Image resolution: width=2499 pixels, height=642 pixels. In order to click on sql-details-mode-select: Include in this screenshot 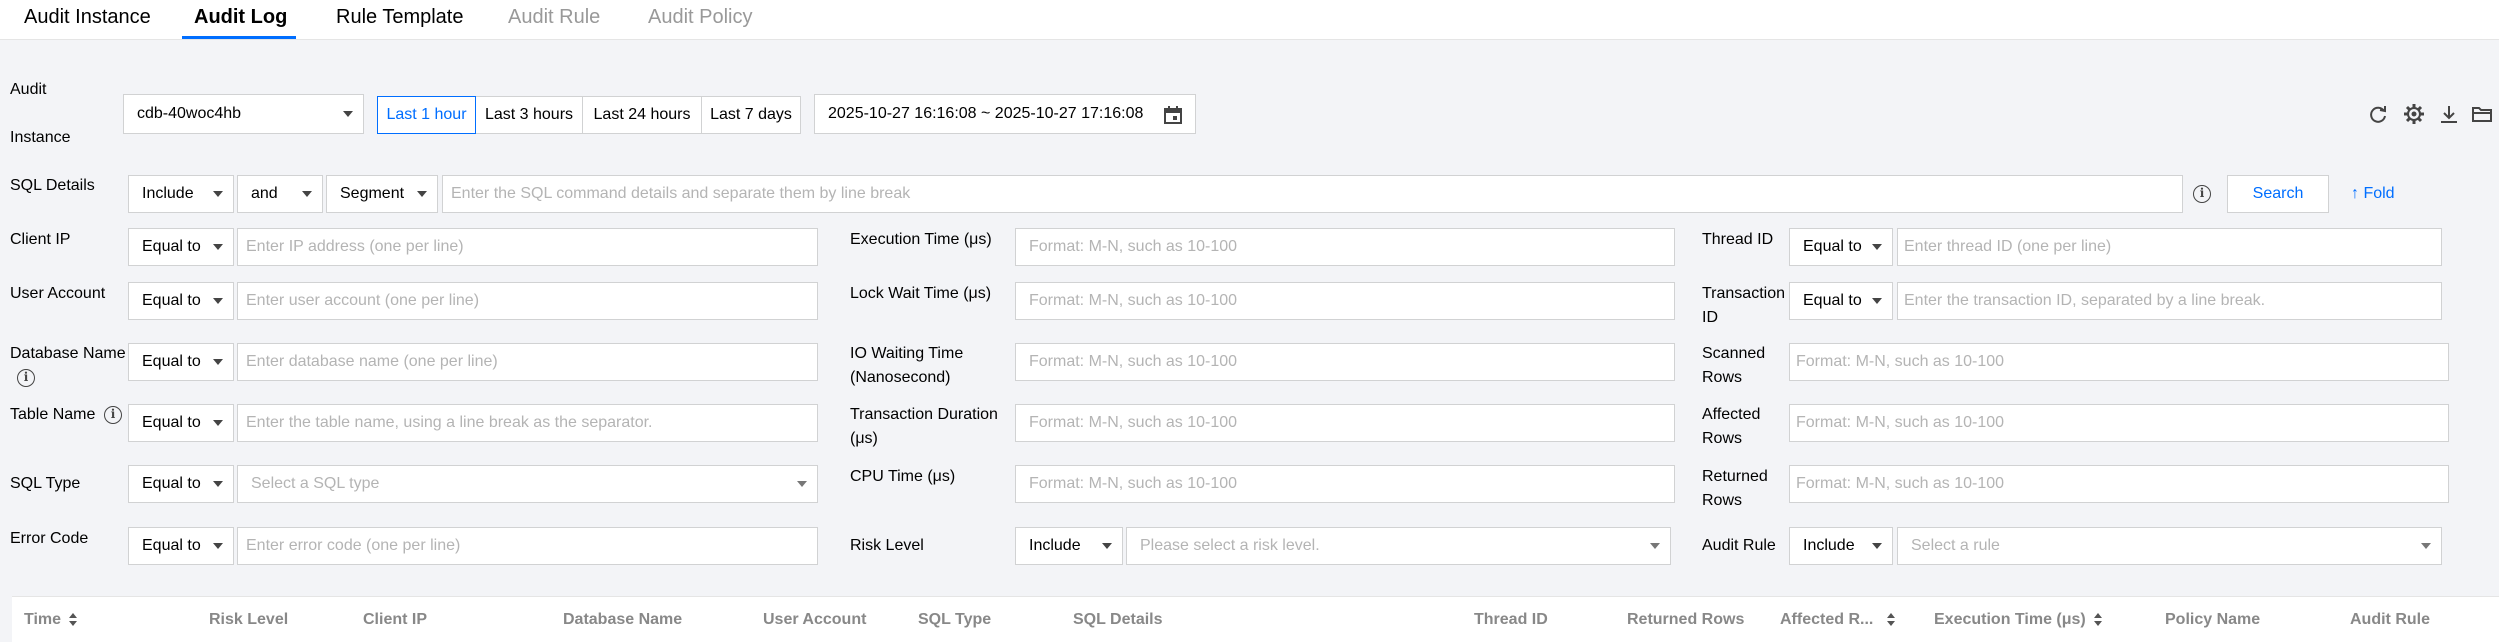, I will do `click(181, 194)`.